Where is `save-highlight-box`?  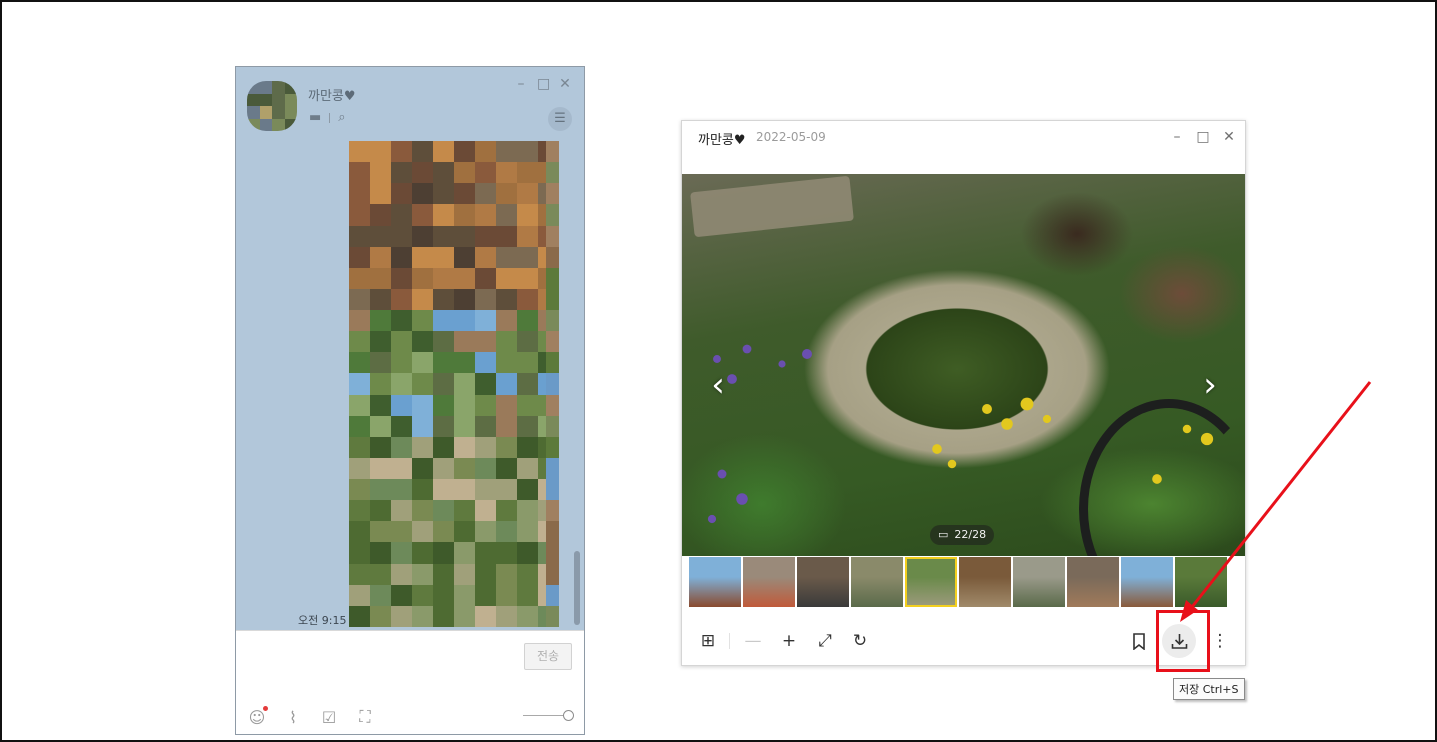 save-highlight-box is located at coordinates (1183, 641).